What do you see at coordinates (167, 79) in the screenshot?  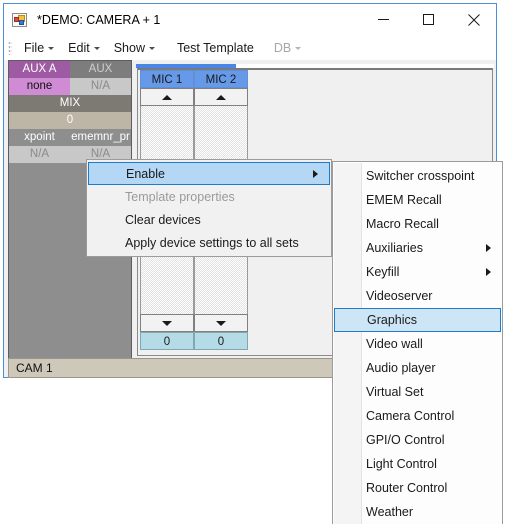 I see `mic-1-header: MIC 1` at bounding box center [167, 79].